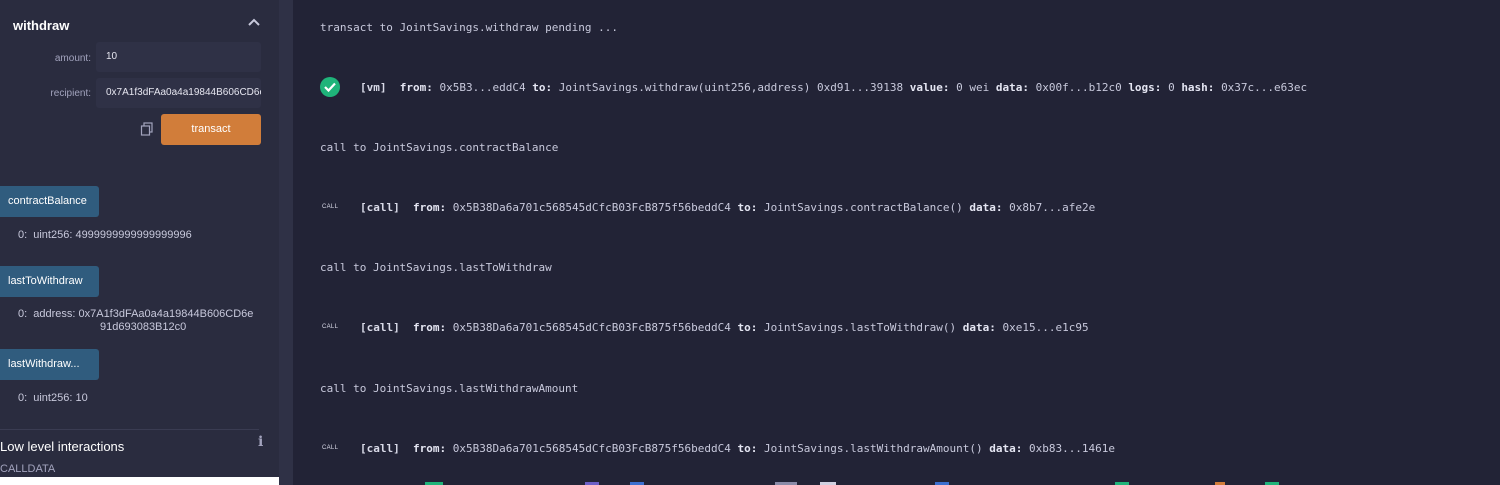 The height and width of the screenshot is (485, 1500). I want to click on tx-data: 0x00f...b12c0, so click(1078, 87).